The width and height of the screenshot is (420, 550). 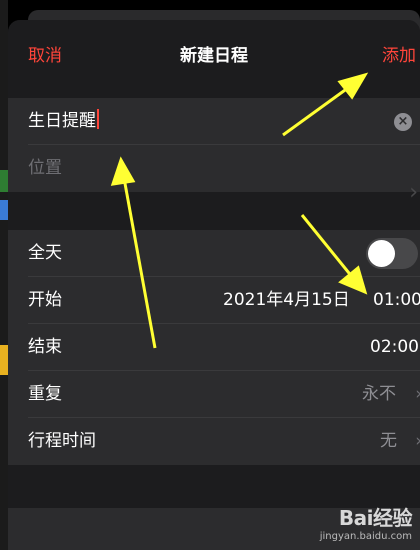 I want to click on all-day-row: 全天, so click(x=214, y=253).